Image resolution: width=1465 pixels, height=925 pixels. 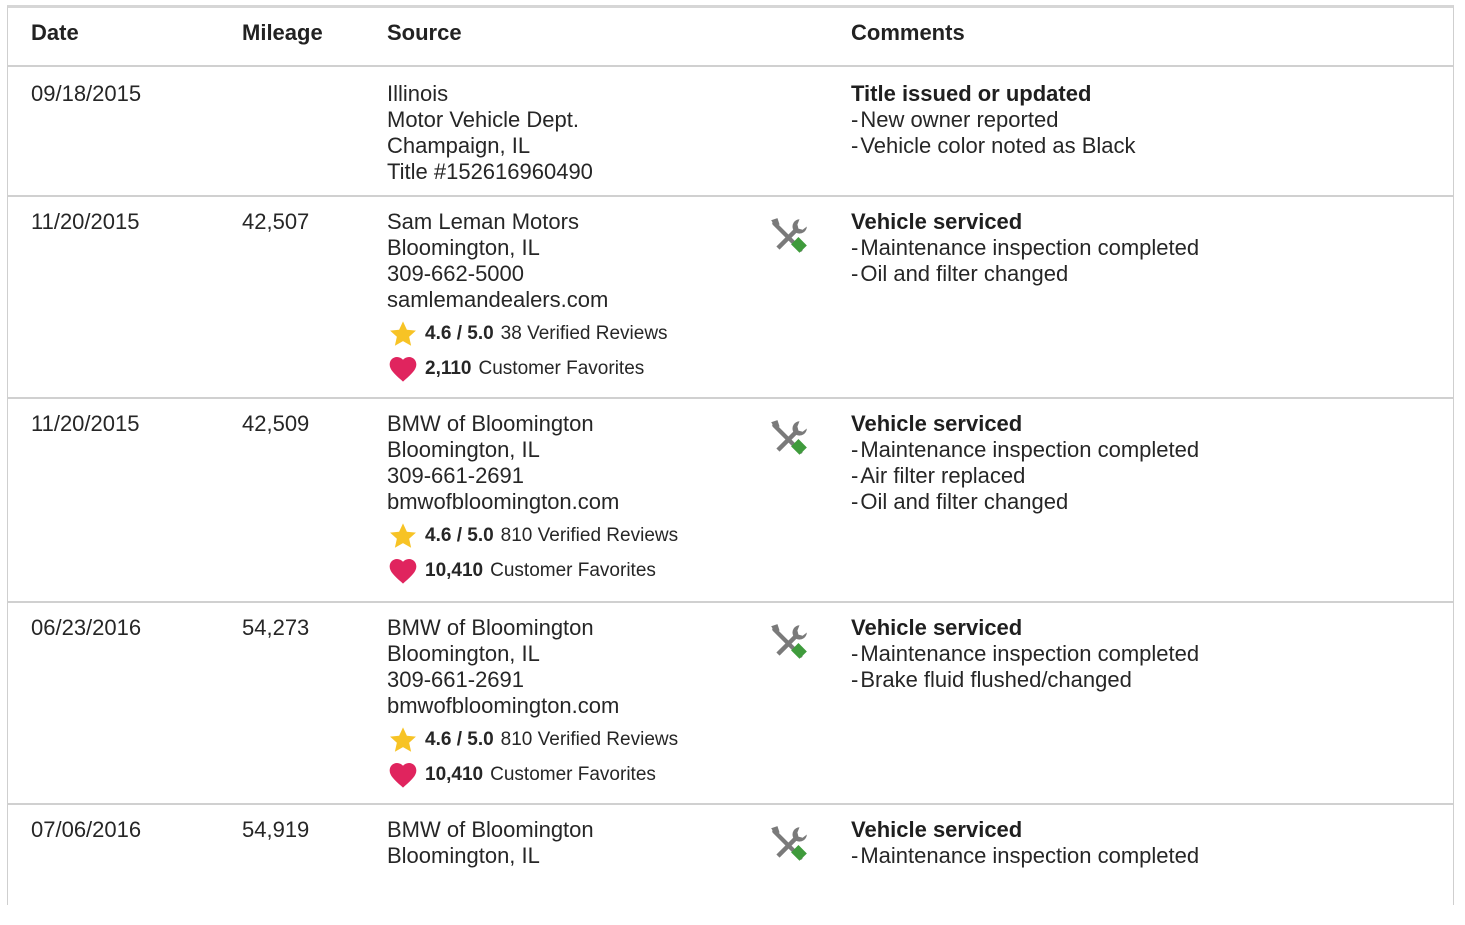 I want to click on row-mileage: 42,509, so click(x=276, y=423).